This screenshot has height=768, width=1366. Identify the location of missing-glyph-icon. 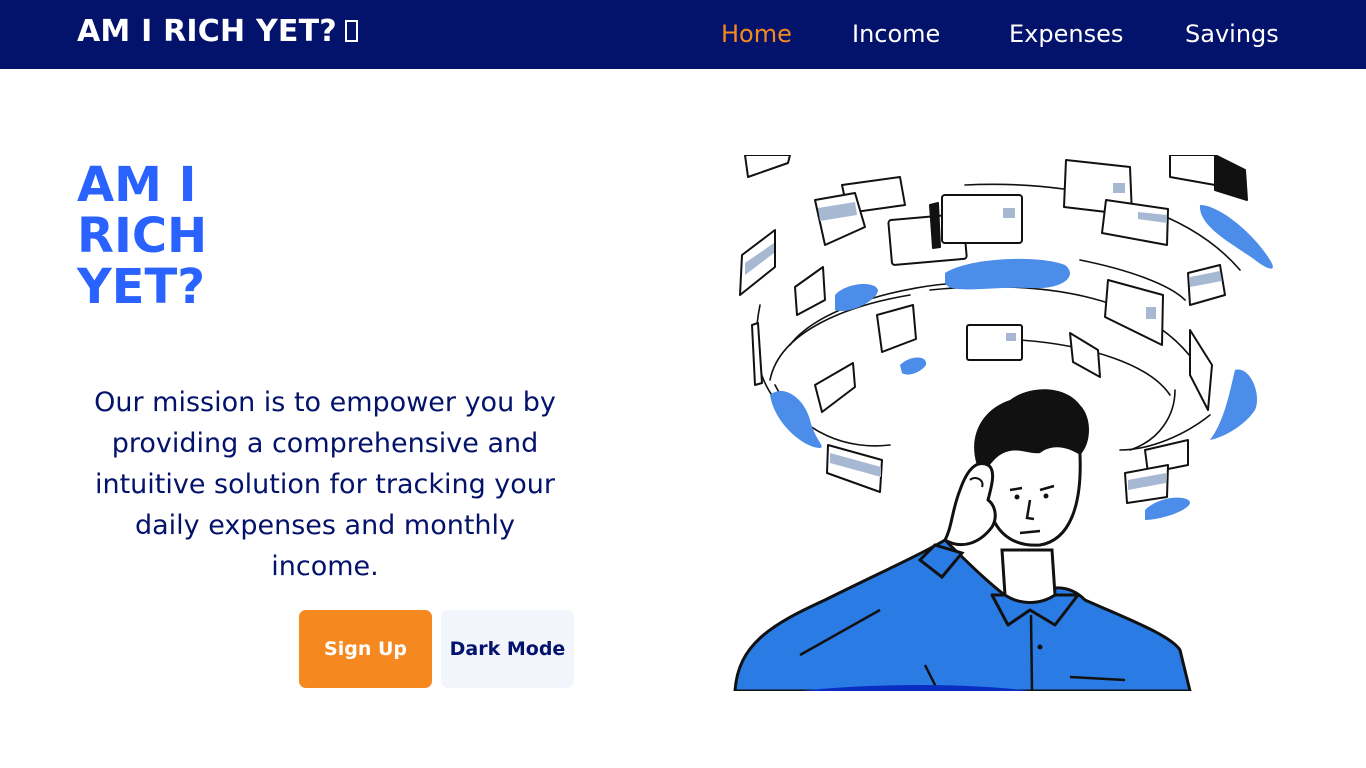
(351, 31).